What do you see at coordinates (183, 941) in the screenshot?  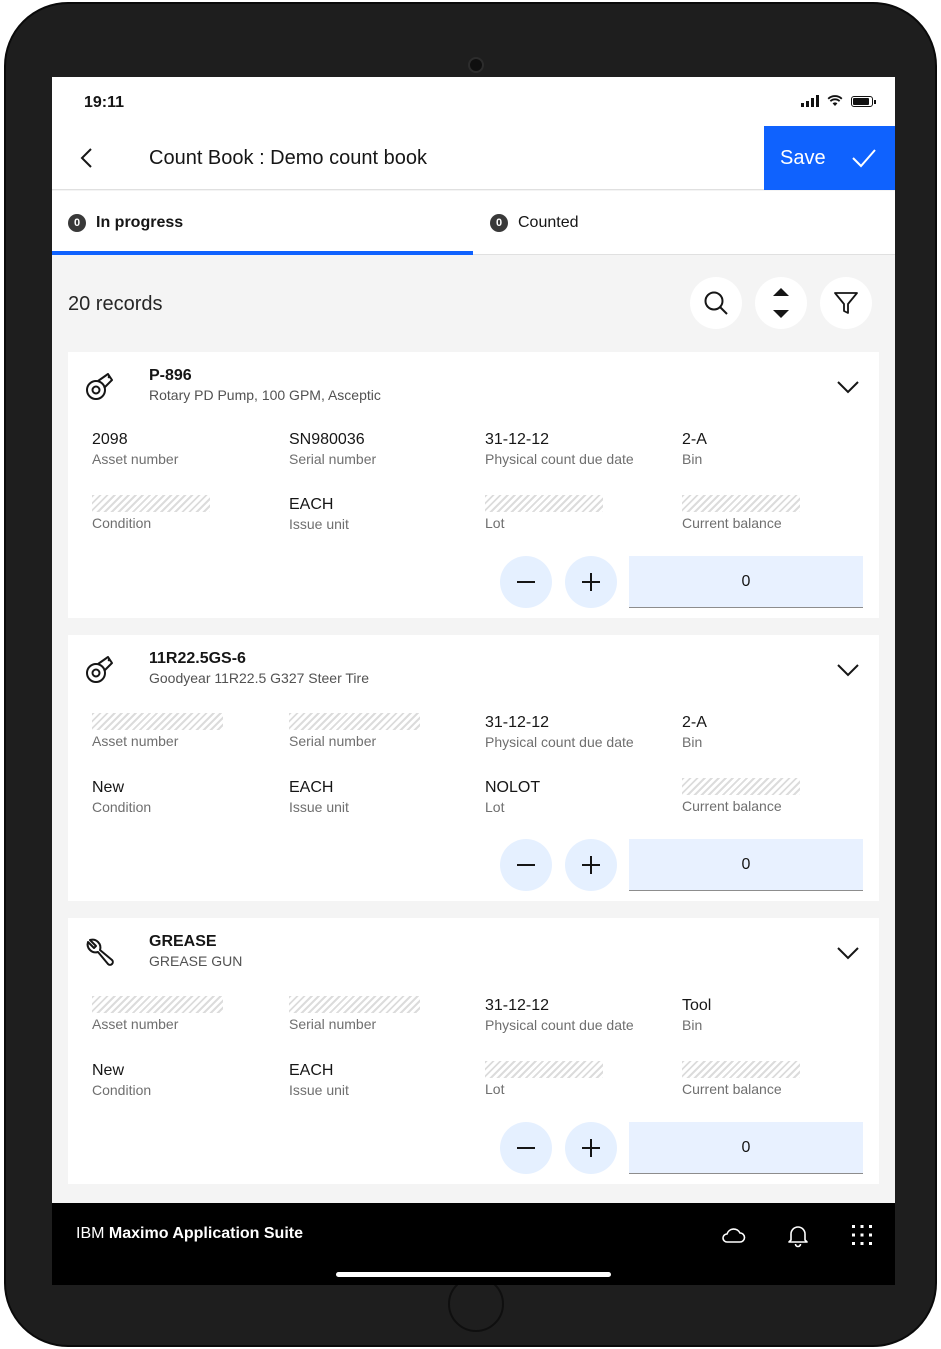 I see `item-number: GREASE` at bounding box center [183, 941].